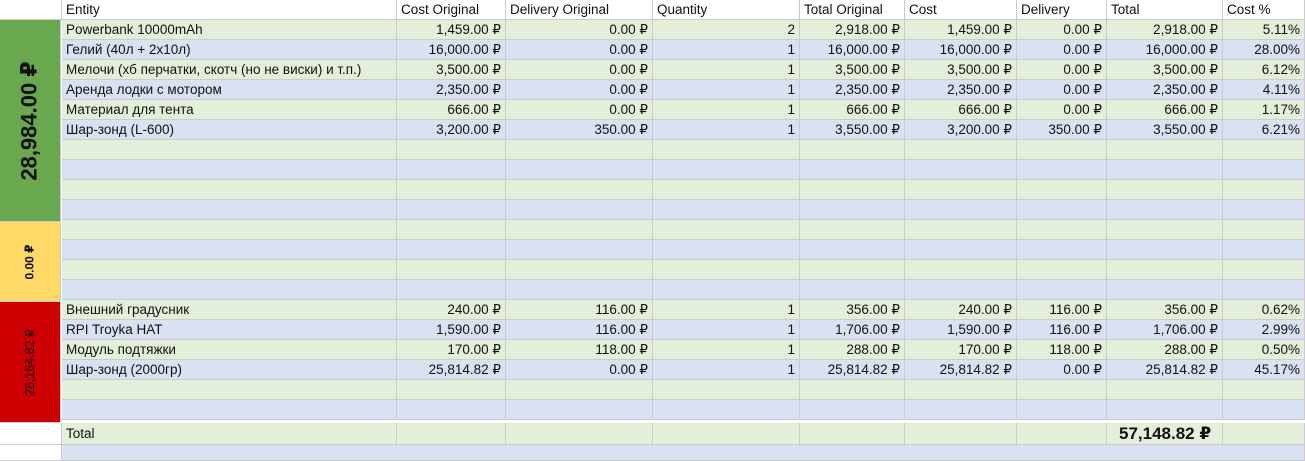  I want to click on delivery-cell: 350.00 ₽, so click(1062, 130).